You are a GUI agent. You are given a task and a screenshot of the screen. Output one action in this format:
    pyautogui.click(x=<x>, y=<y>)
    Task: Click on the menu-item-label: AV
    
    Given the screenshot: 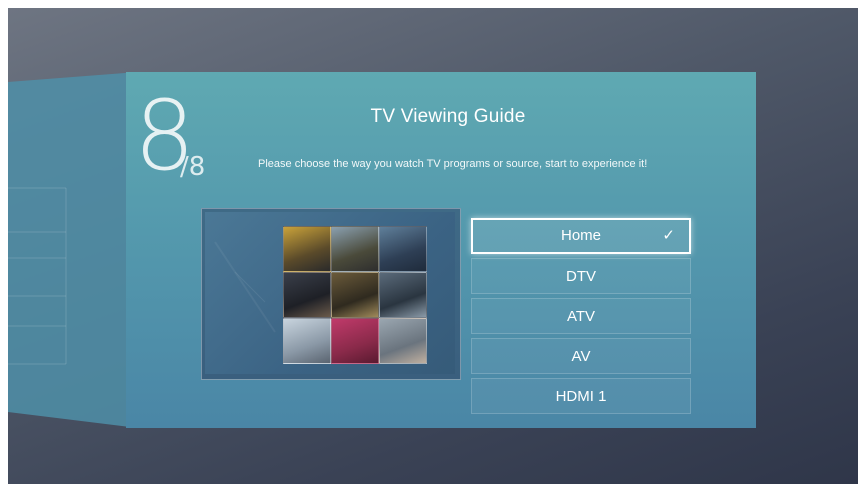 What is the action you would take?
    pyautogui.click(x=581, y=356)
    